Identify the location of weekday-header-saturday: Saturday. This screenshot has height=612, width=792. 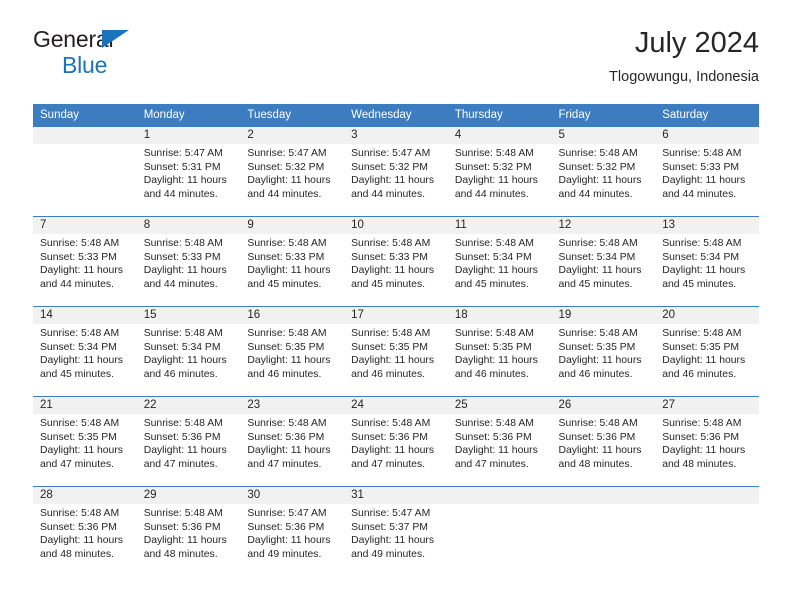
(707, 115).